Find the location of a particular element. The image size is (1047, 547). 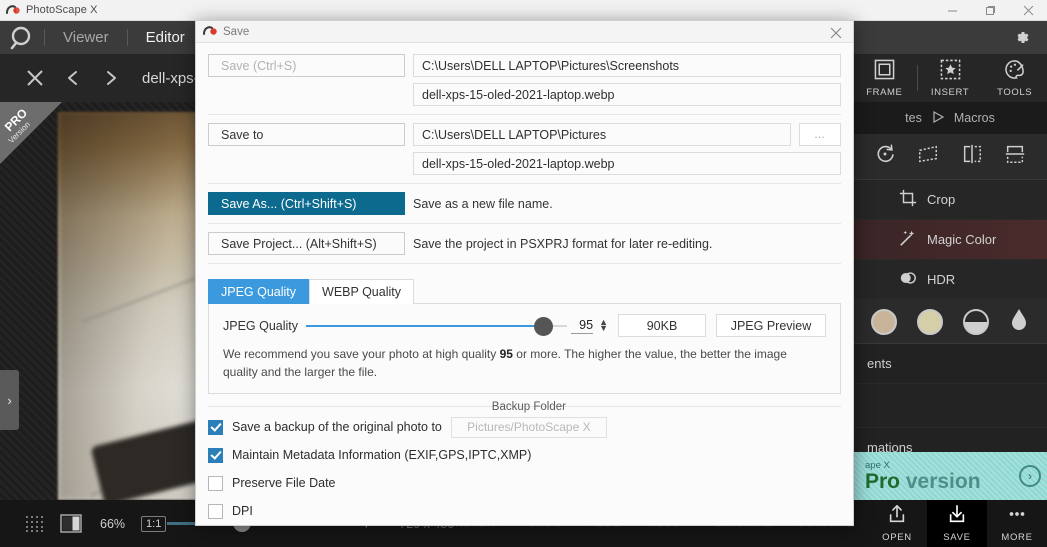

open-up-arrow-icon is located at coordinates (897, 516).